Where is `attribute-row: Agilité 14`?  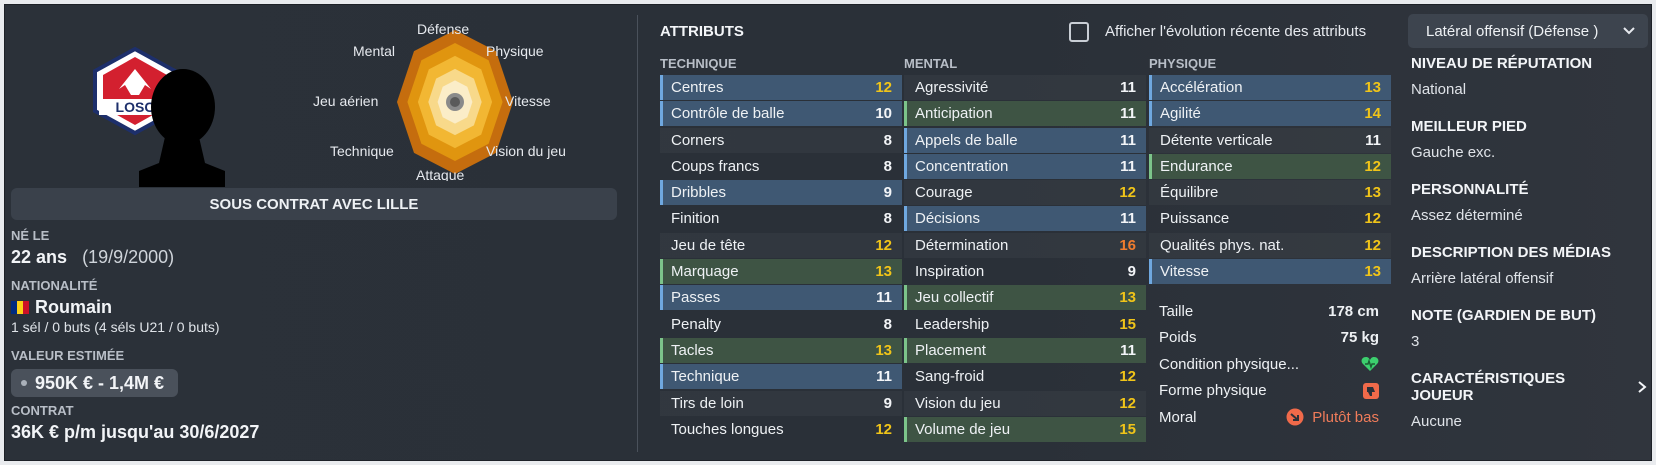
attribute-row: Agilité 14 is located at coordinates (1270, 114).